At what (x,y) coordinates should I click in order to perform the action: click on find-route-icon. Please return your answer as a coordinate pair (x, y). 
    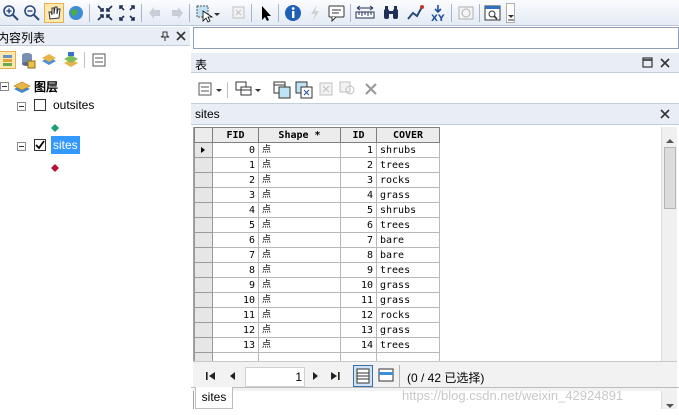
    Looking at the image, I should click on (415, 13).